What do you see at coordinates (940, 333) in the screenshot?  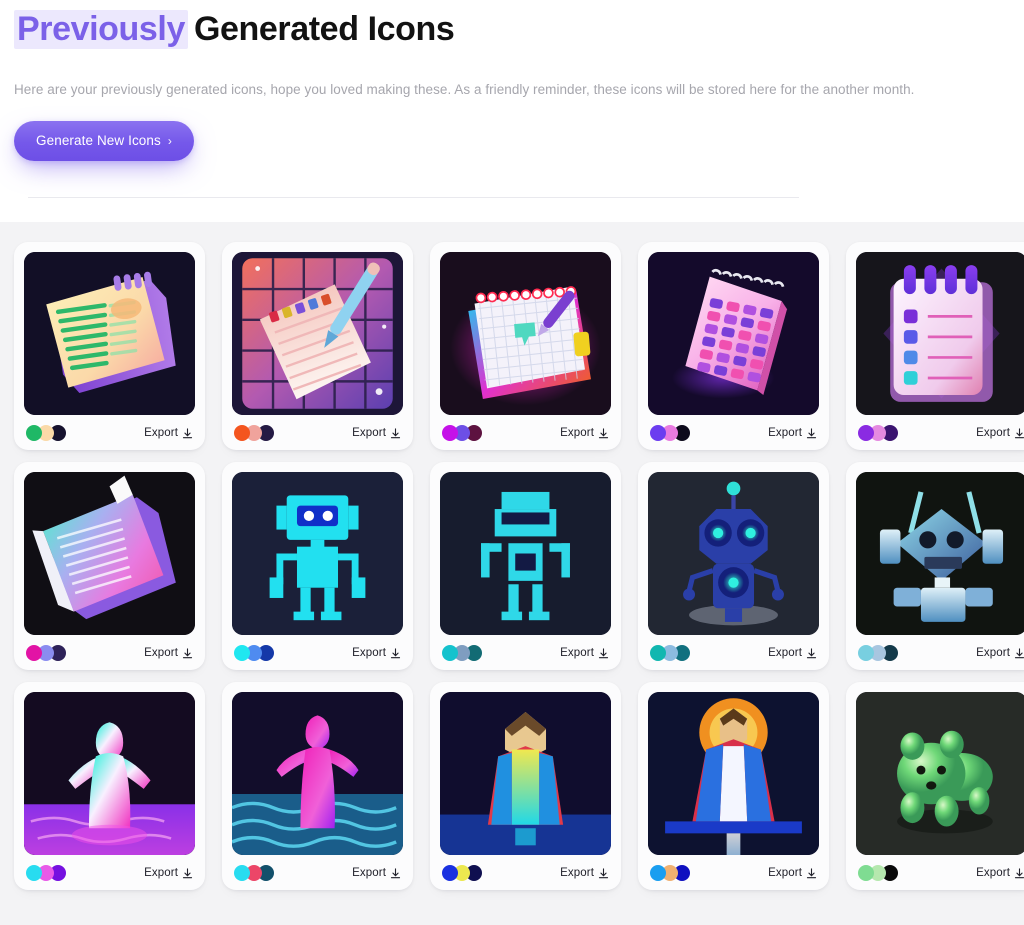 I see `icon-thumbnail-checklist-notepad` at bounding box center [940, 333].